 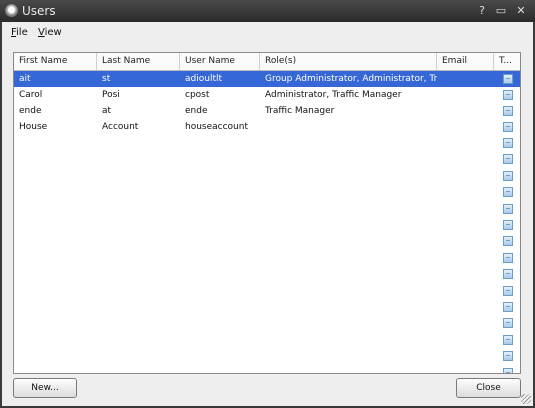 What do you see at coordinates (196, 111) in the screenshot?
I see `cell-user-name: ende` at bounding box center [196, 111].